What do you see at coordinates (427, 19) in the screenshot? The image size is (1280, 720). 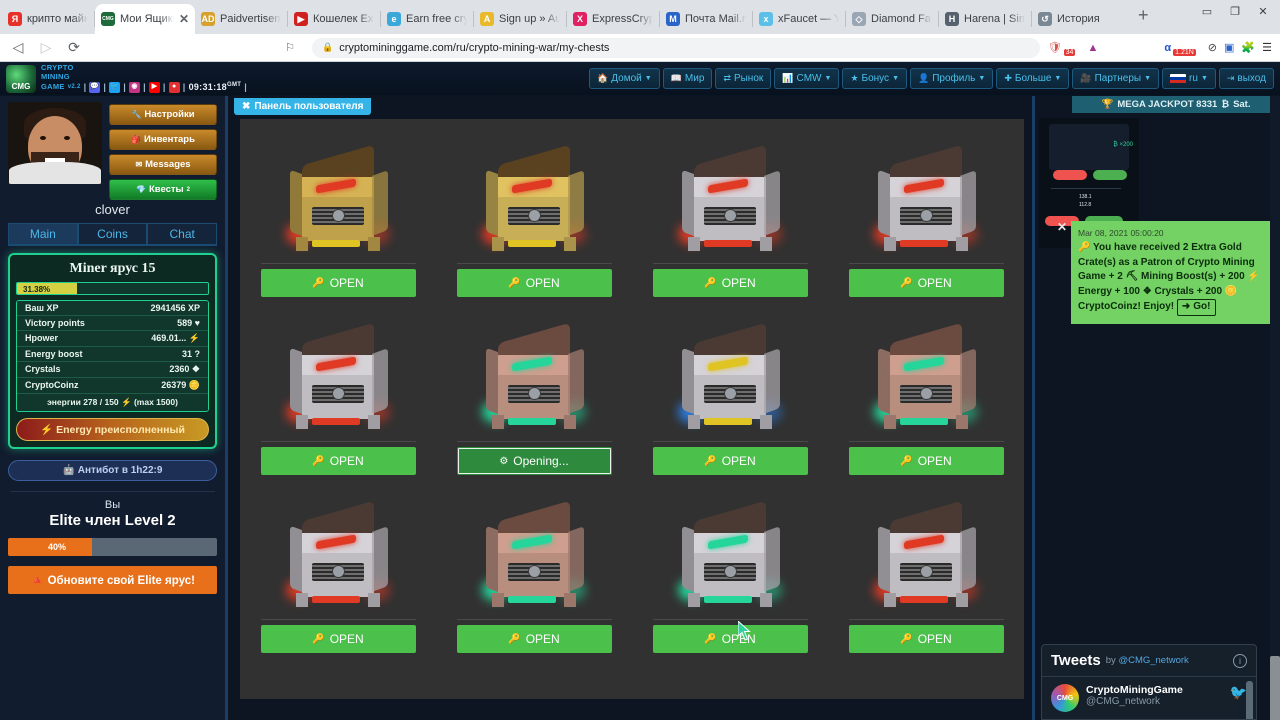 I see `browser-tab: e Earn free cryp` at bounding box center [427, 19].